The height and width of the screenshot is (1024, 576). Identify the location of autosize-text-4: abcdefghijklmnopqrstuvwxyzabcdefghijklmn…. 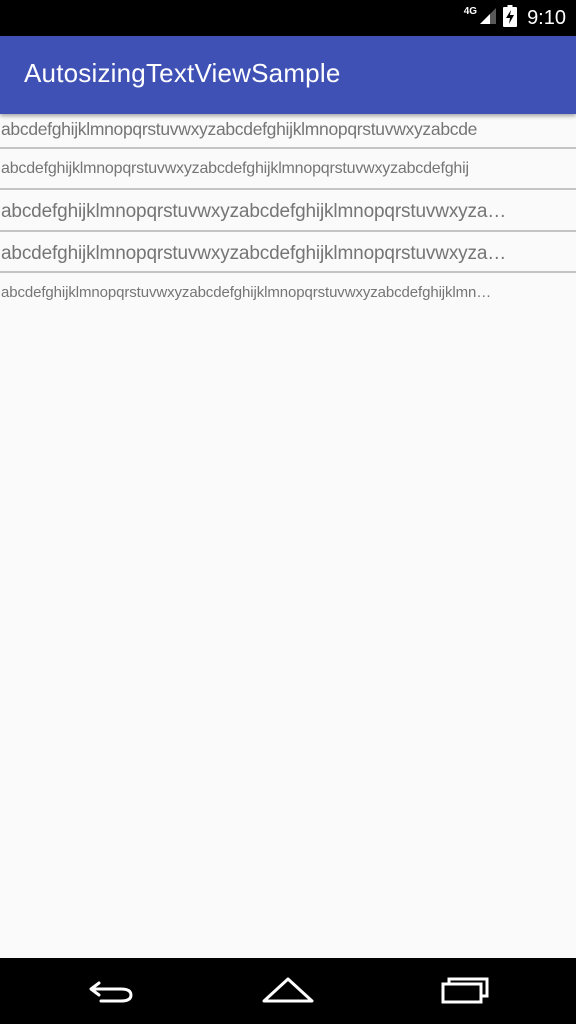
(254, 253).